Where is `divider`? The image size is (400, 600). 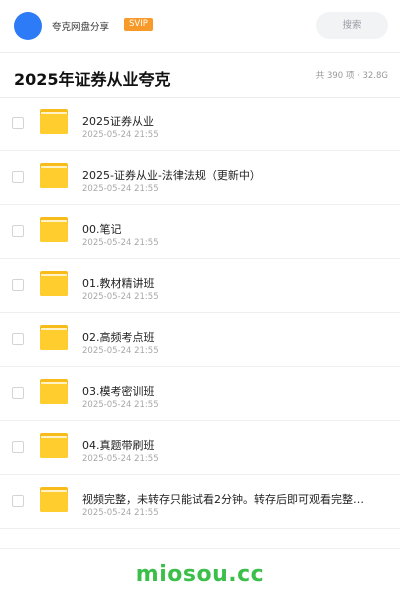
divider is located at coordinates (200, 548).